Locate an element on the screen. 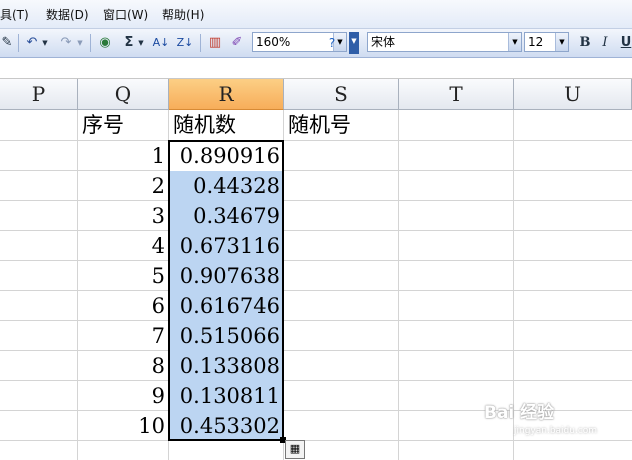 The width and height of the screenshot is (632, 460). bold-button: B is located at coordinates (585, 43).